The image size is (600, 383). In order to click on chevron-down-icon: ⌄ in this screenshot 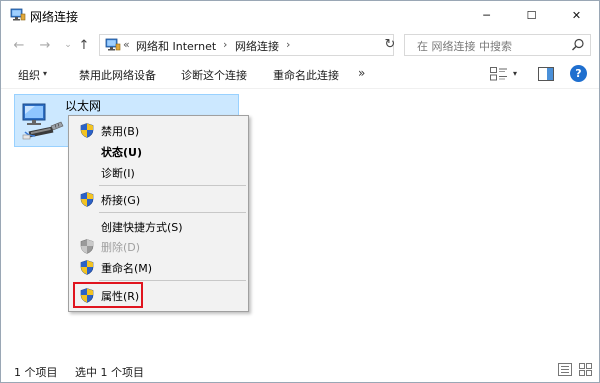, I will do `click(68, 45)`.